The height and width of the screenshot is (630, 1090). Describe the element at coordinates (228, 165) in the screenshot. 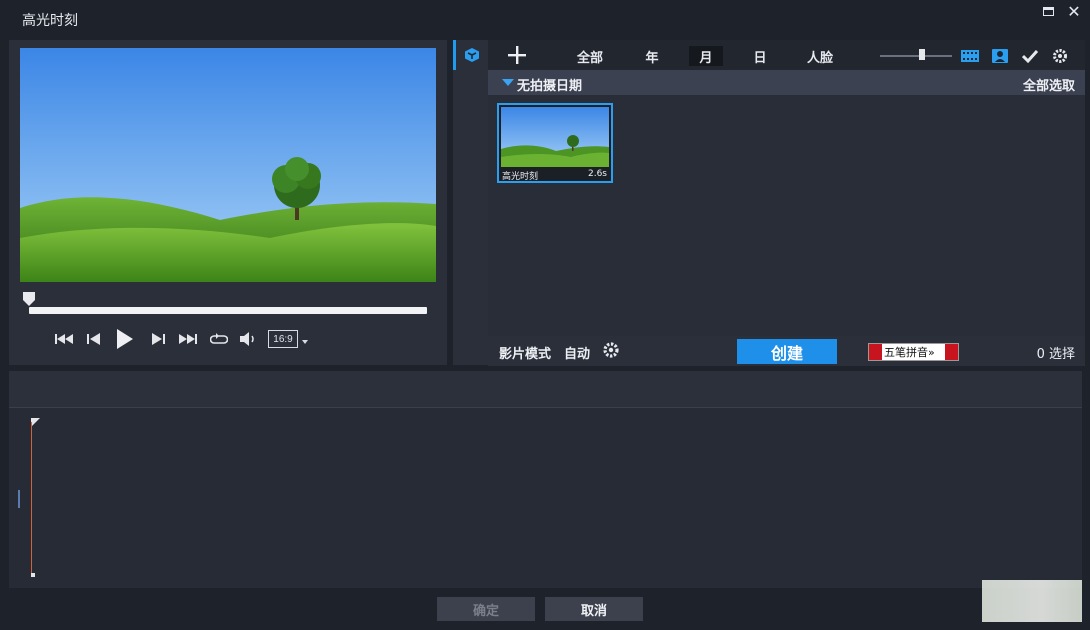

I see `preview-image` at that location.